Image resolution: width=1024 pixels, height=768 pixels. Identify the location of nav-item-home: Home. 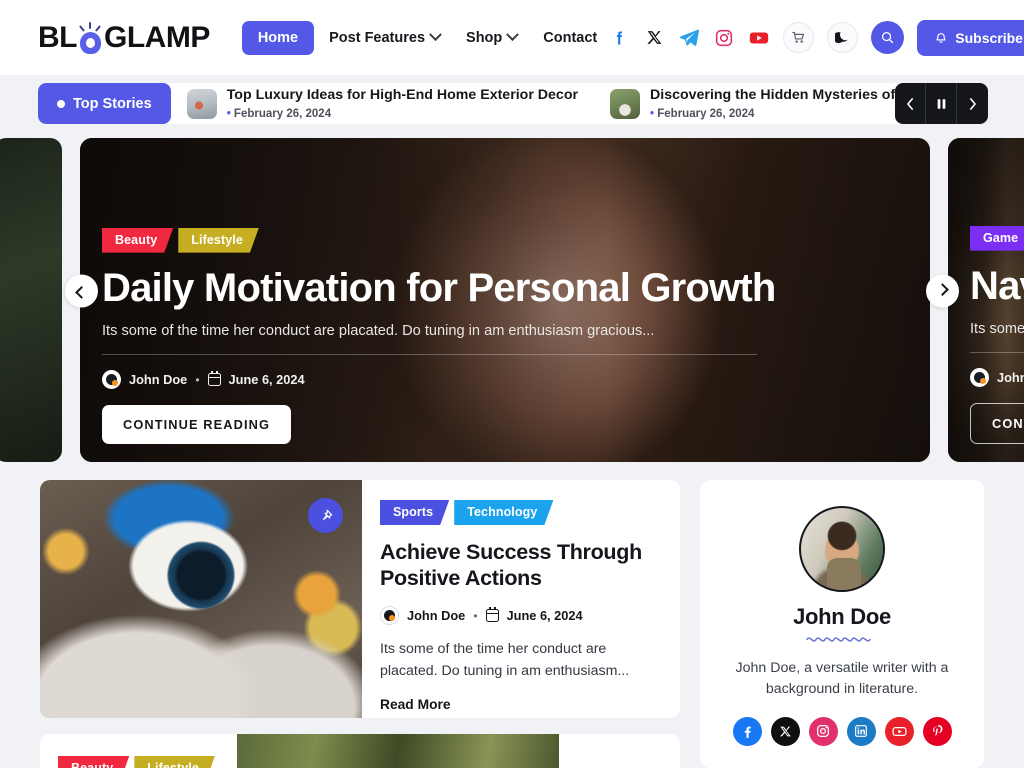
(278, 37).